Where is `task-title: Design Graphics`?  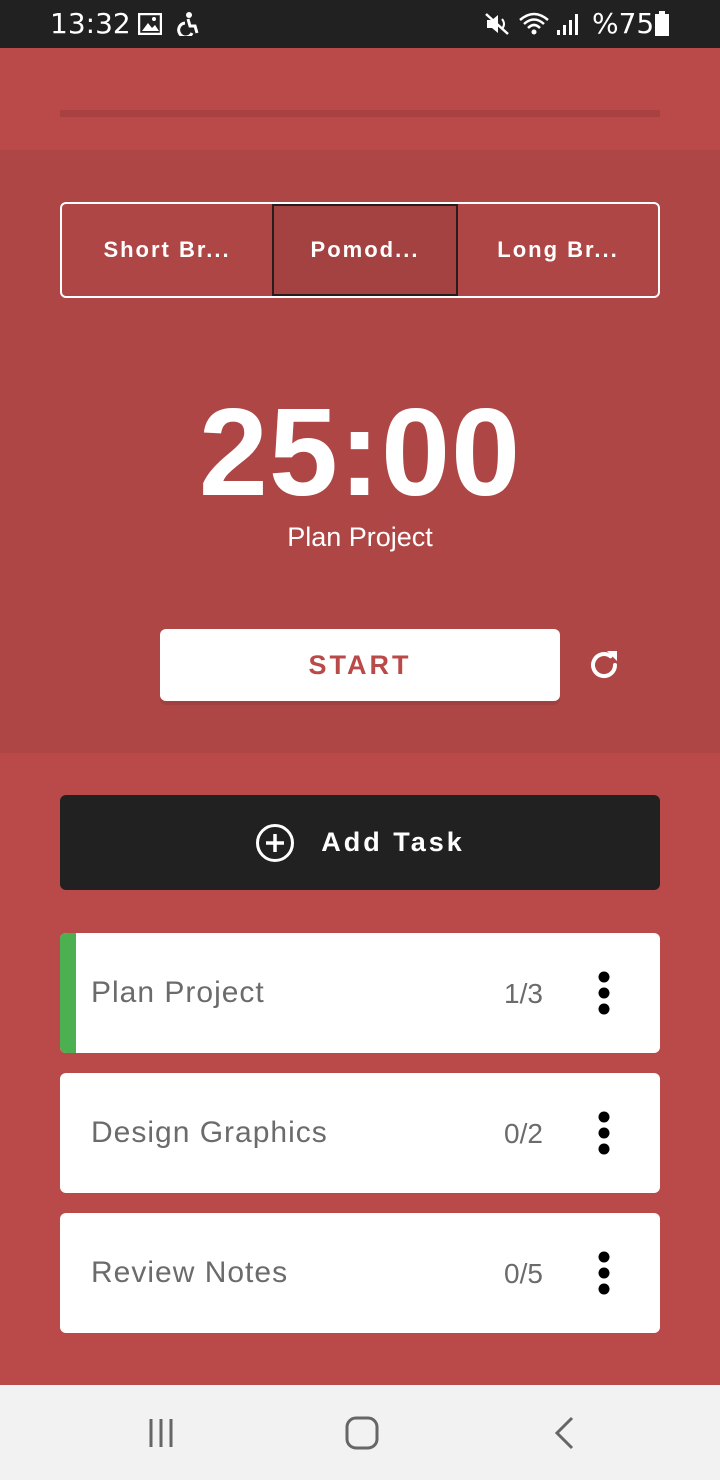 task-title: Design Graphics is located at coordinates (209, 1132).